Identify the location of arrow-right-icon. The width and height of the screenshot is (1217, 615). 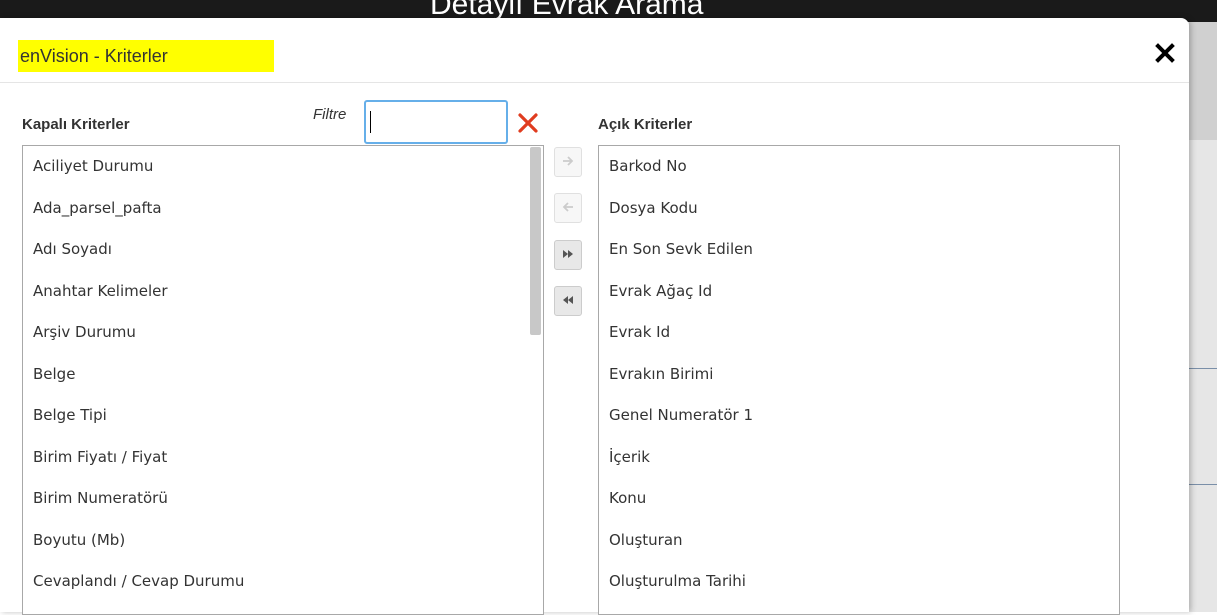
(568, 162).